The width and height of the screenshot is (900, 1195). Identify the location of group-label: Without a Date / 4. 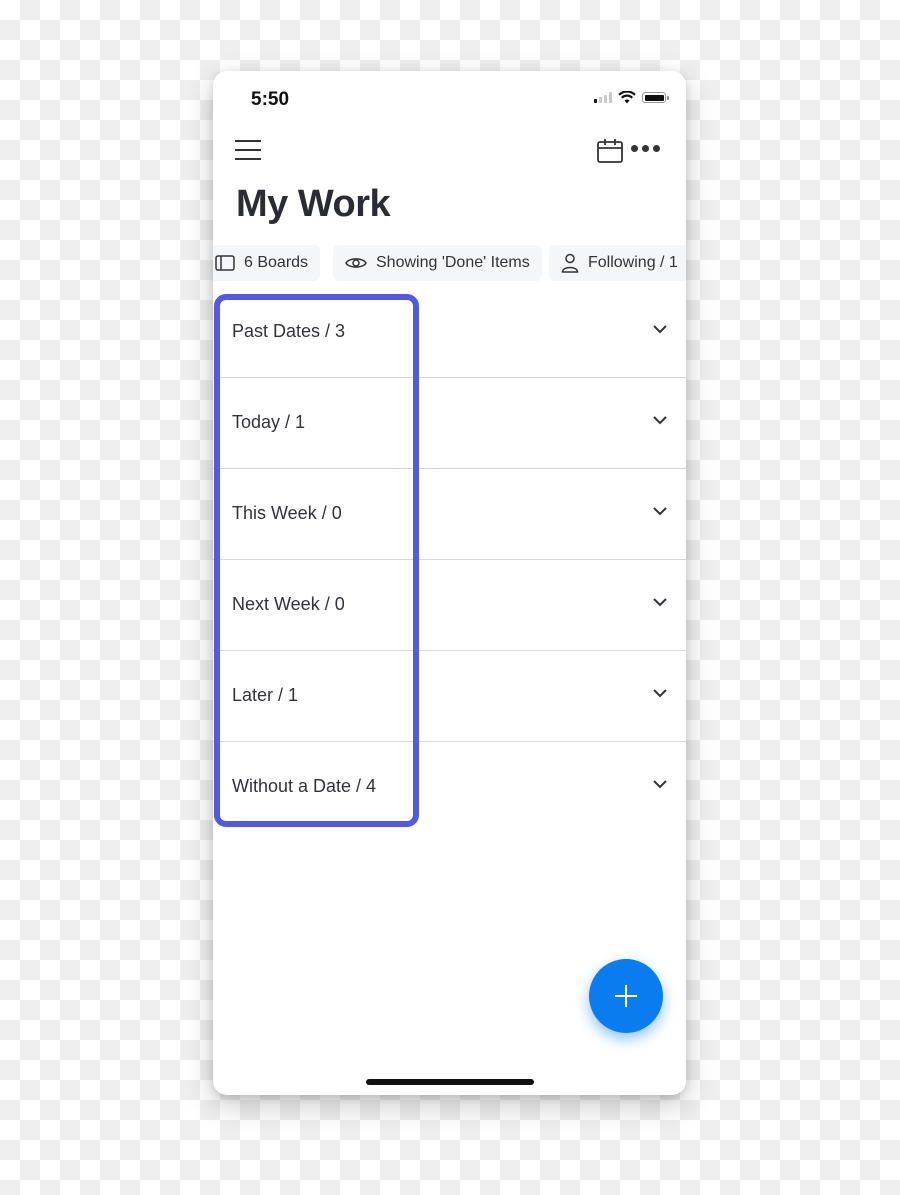
(304, 786).